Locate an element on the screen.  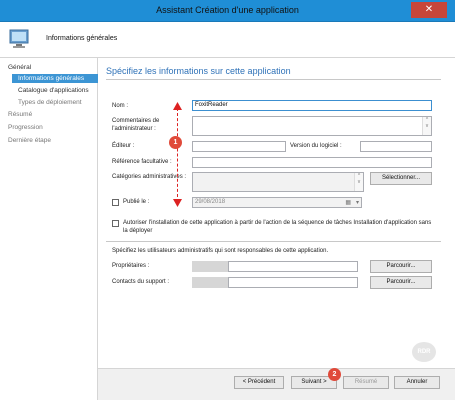
software-version-field is located at coordinates (396, 146).